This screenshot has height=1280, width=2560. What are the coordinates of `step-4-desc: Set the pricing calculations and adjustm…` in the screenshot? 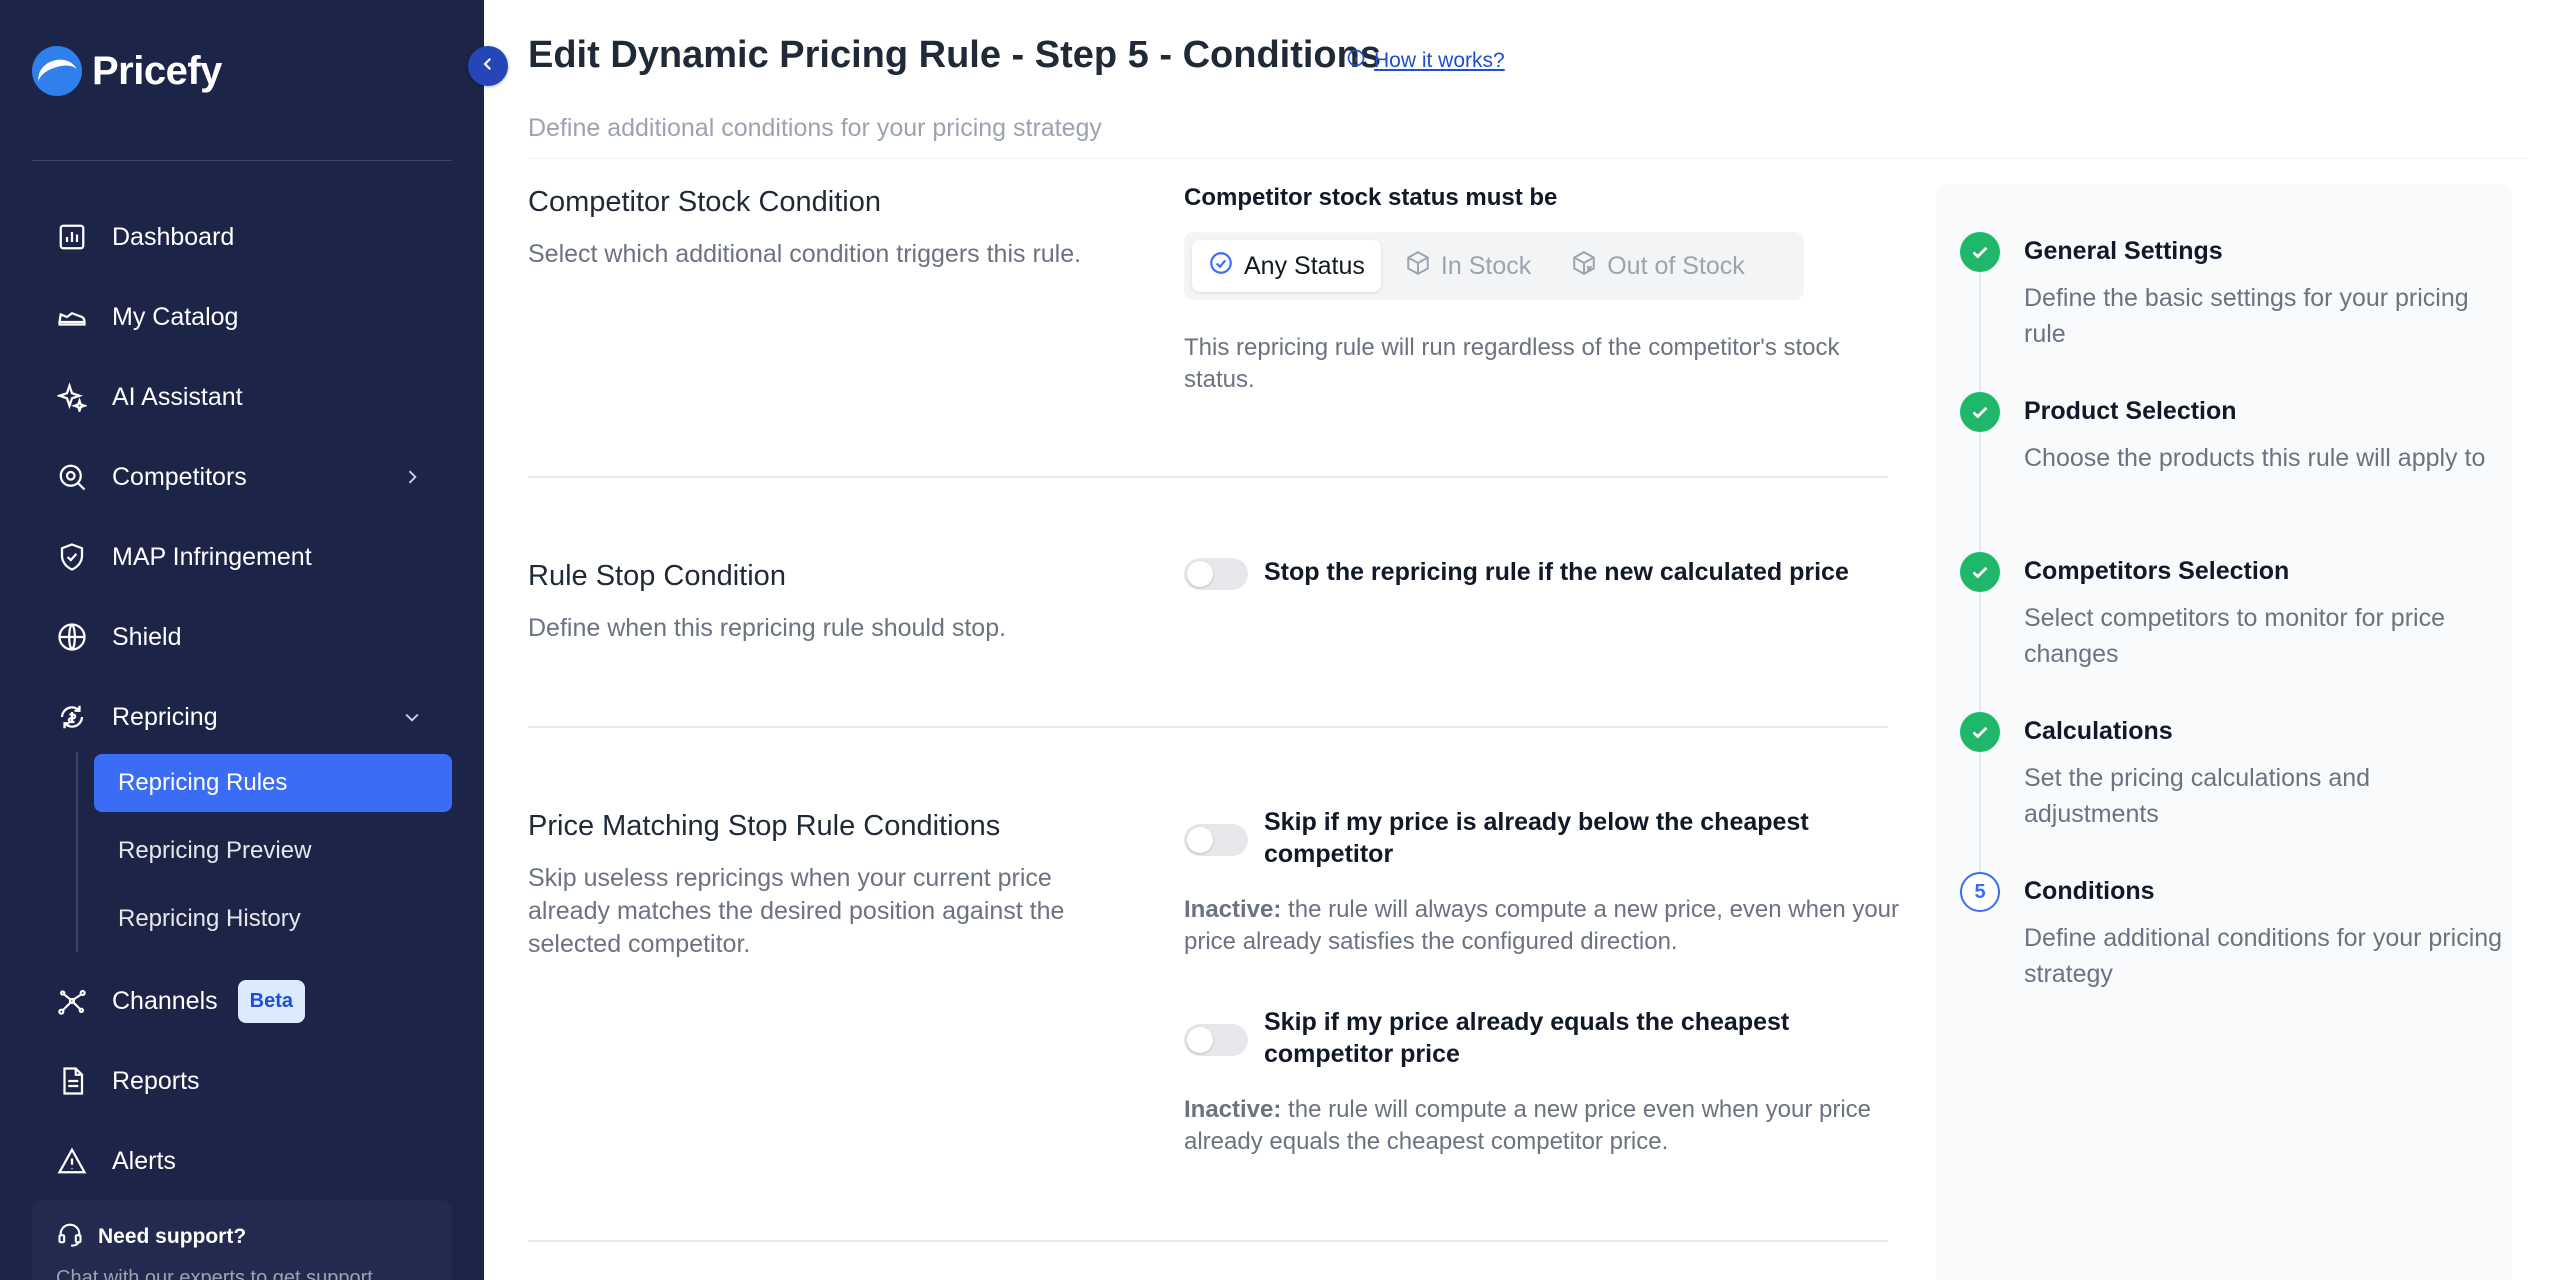 It's located at (2197, 796).